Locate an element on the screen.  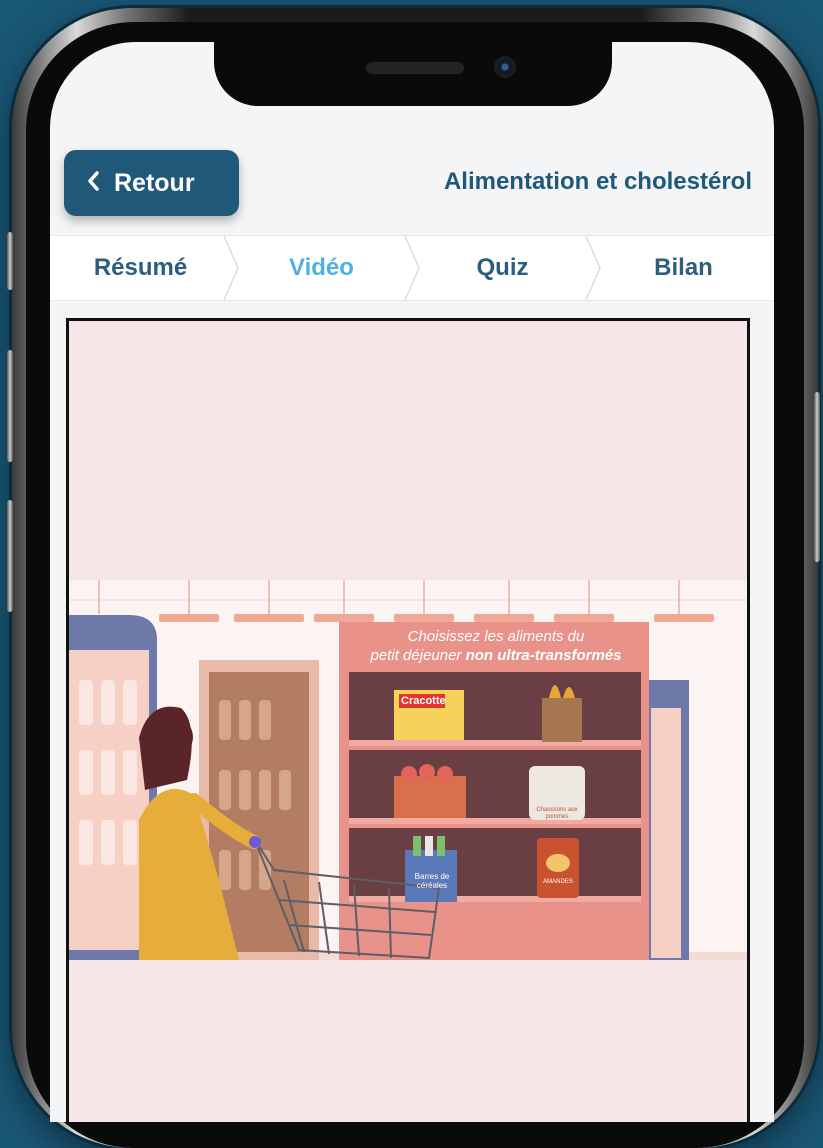
tab-video: Vidéo is located at coordinates (321, 268).